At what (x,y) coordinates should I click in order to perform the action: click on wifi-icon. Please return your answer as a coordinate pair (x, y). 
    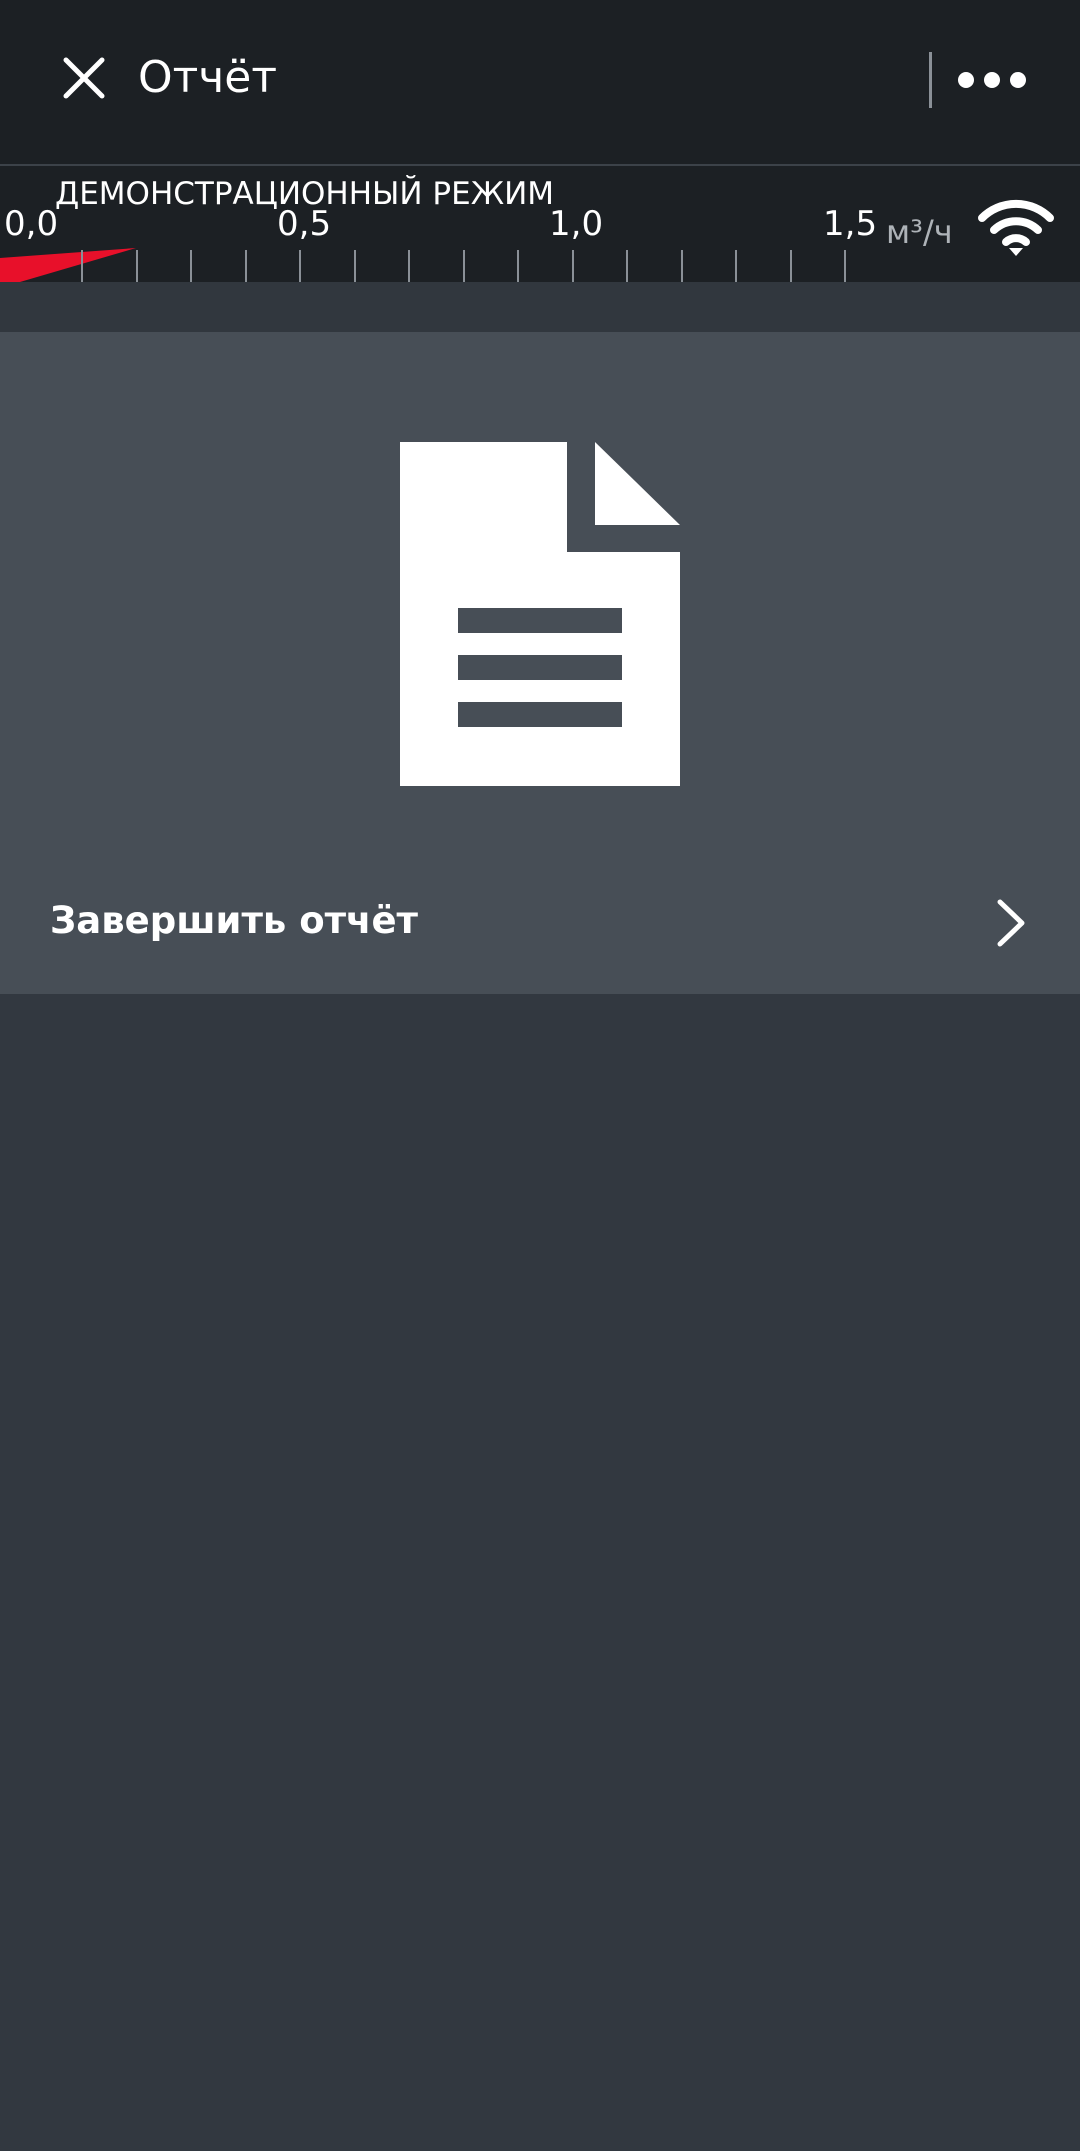
    Looking at the image, I should click on (1016, 227).